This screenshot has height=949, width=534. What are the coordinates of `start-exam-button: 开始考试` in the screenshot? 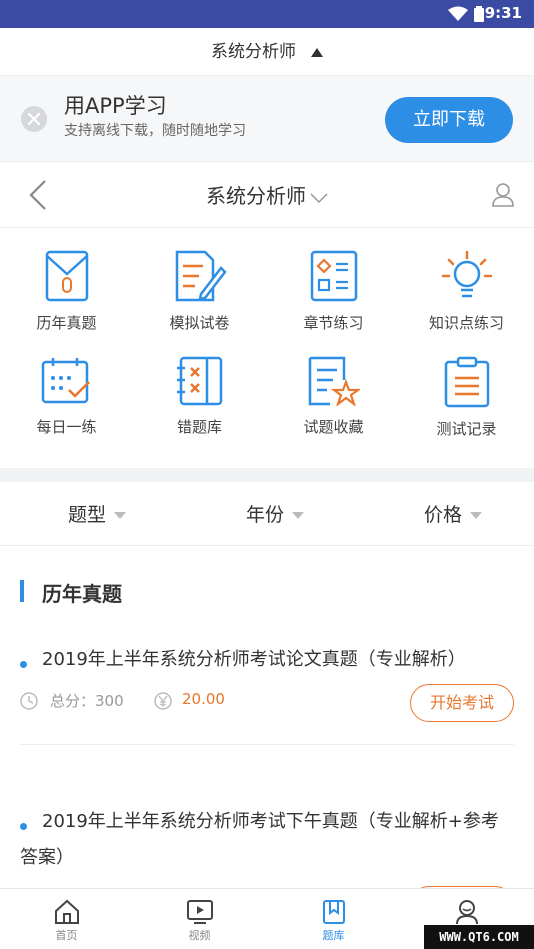 It's located at (462, 703).